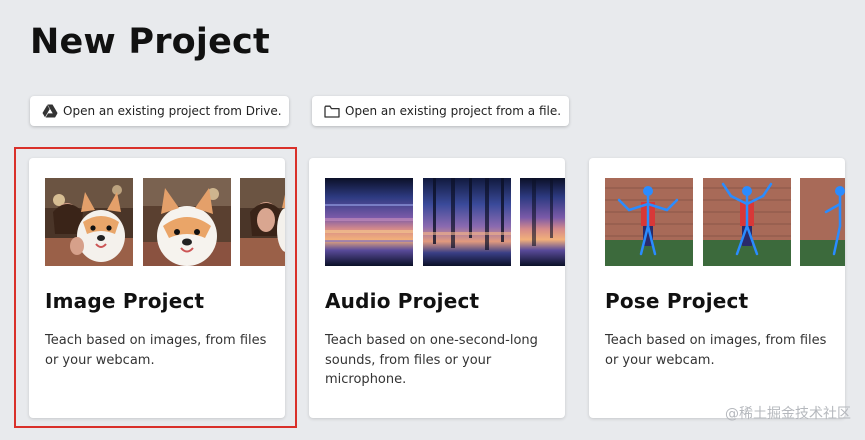 The height and width of the screenshot is (440, 865). Describe the element at coordinates (453, 111) in the screenshot. I see `open-from-file-label: Open an existing project from a file.` at that location.